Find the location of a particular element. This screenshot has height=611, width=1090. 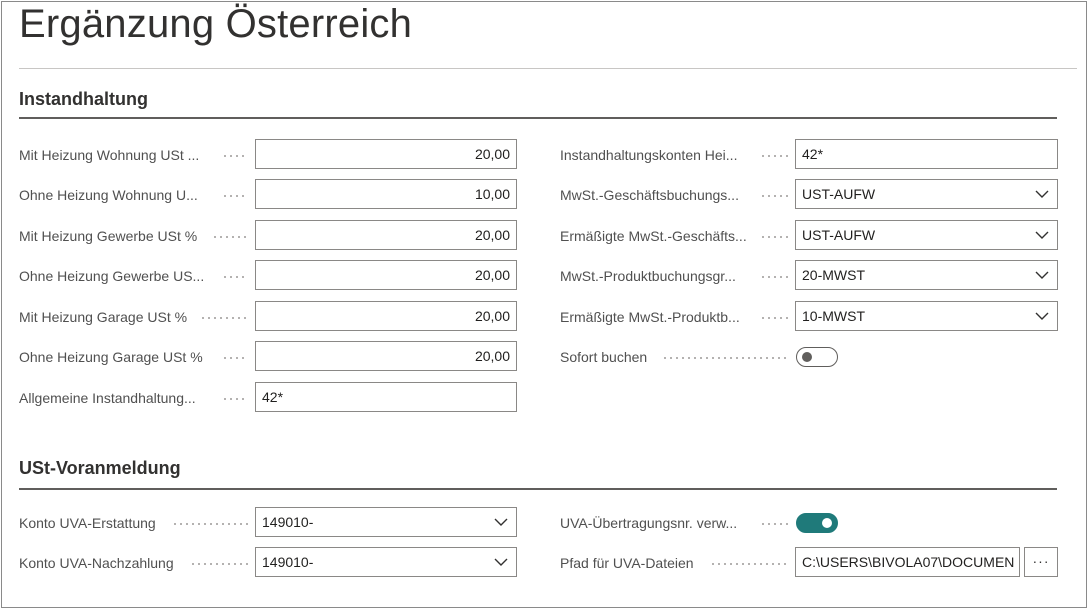

mit-heizung-wohnung-input: 20,00 is located at coordinates (386, 154).